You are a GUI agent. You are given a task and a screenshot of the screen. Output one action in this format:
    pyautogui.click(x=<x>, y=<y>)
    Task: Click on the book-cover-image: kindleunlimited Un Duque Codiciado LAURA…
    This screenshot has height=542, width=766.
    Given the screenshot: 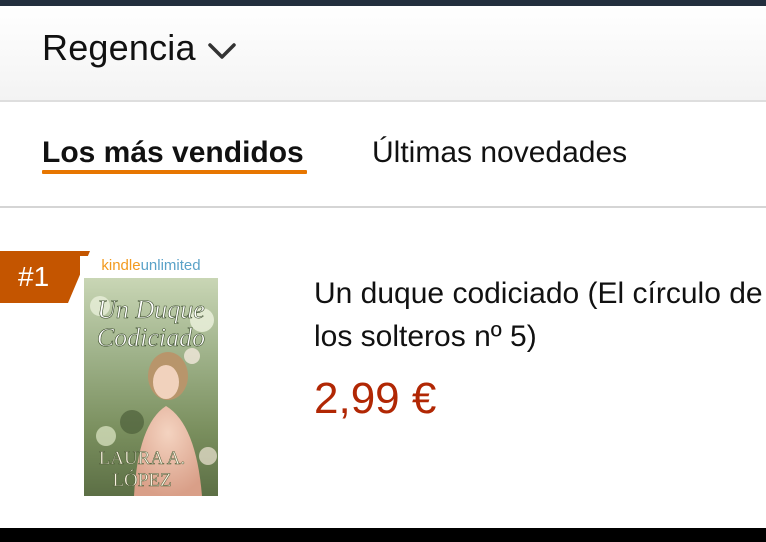 What is the action you would take?
    pyautogui.click(x=151, y=376)
    